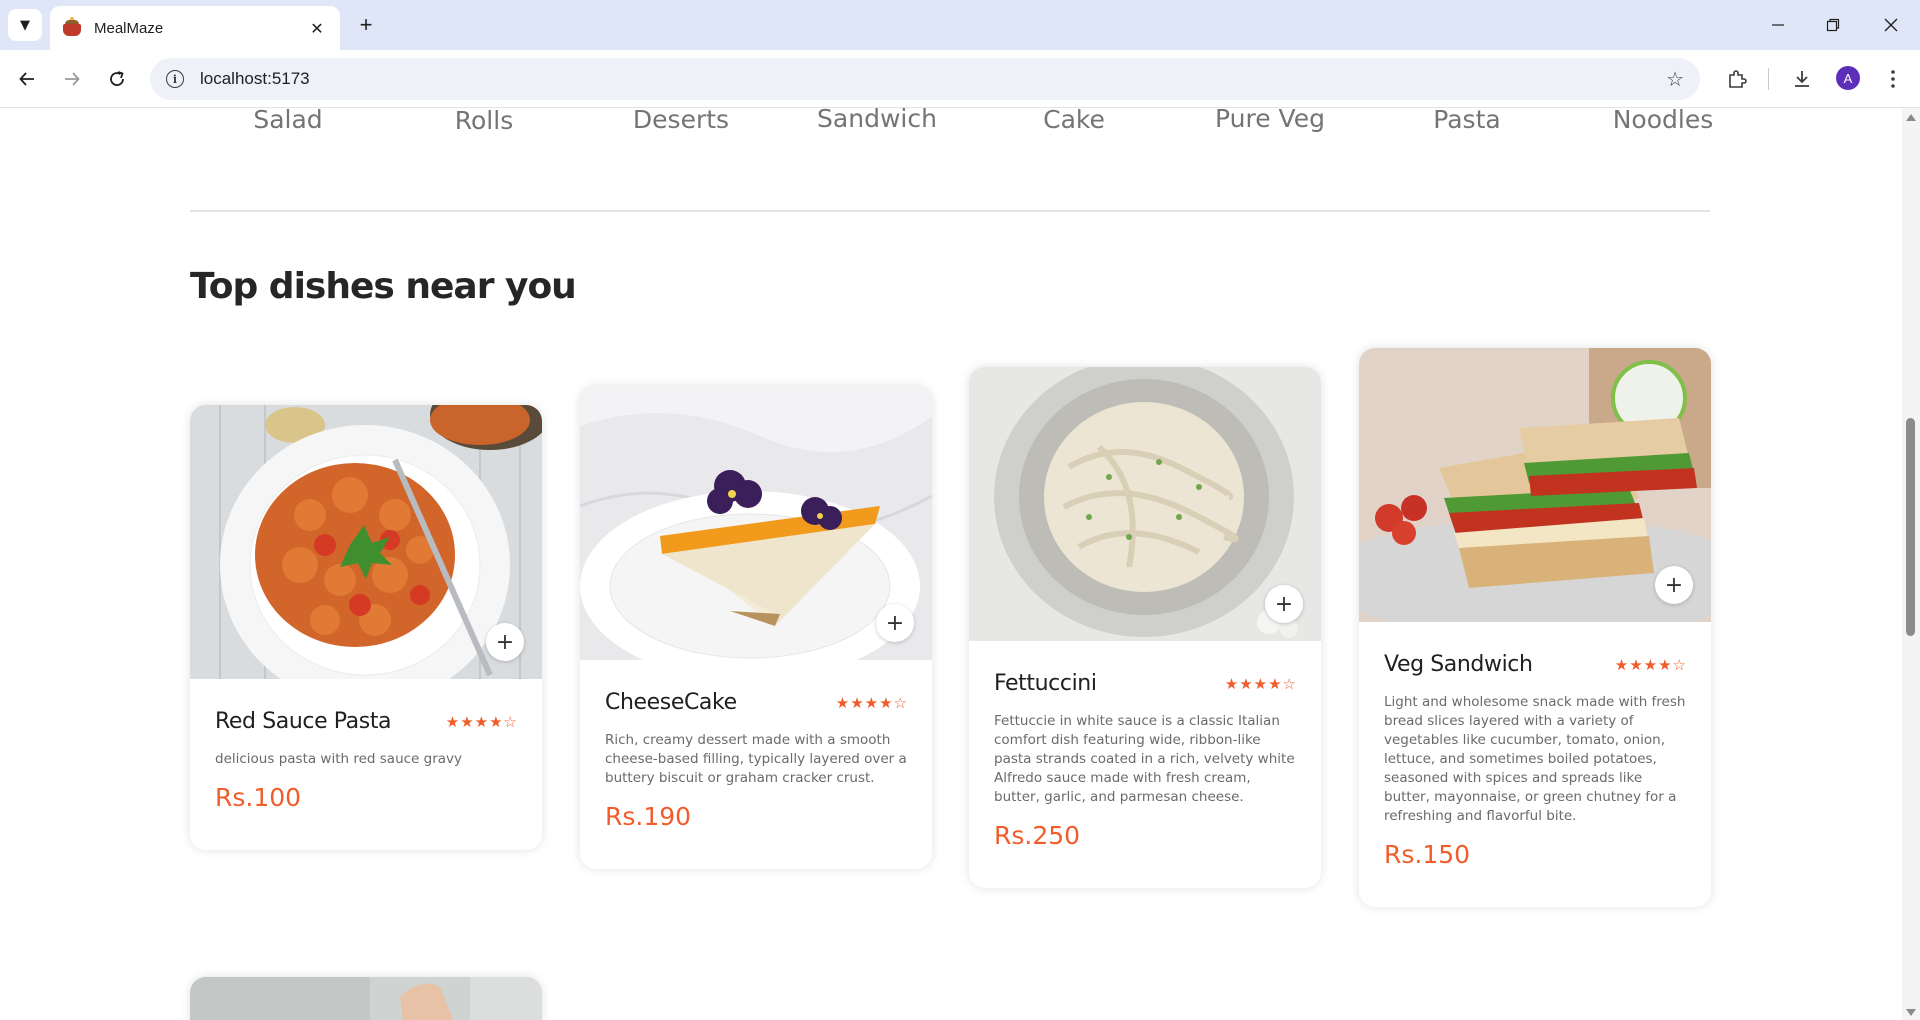 The height and width of the screenshot is (1020, 1920). I want to click on download-icon, so click(1802, 79).